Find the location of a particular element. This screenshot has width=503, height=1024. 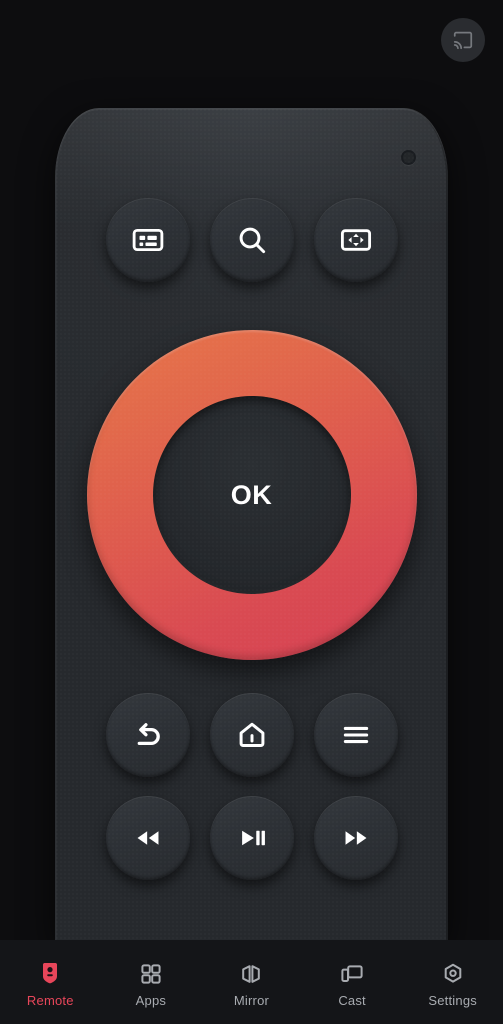

play-pause-button is located at coordinates (251, 838).